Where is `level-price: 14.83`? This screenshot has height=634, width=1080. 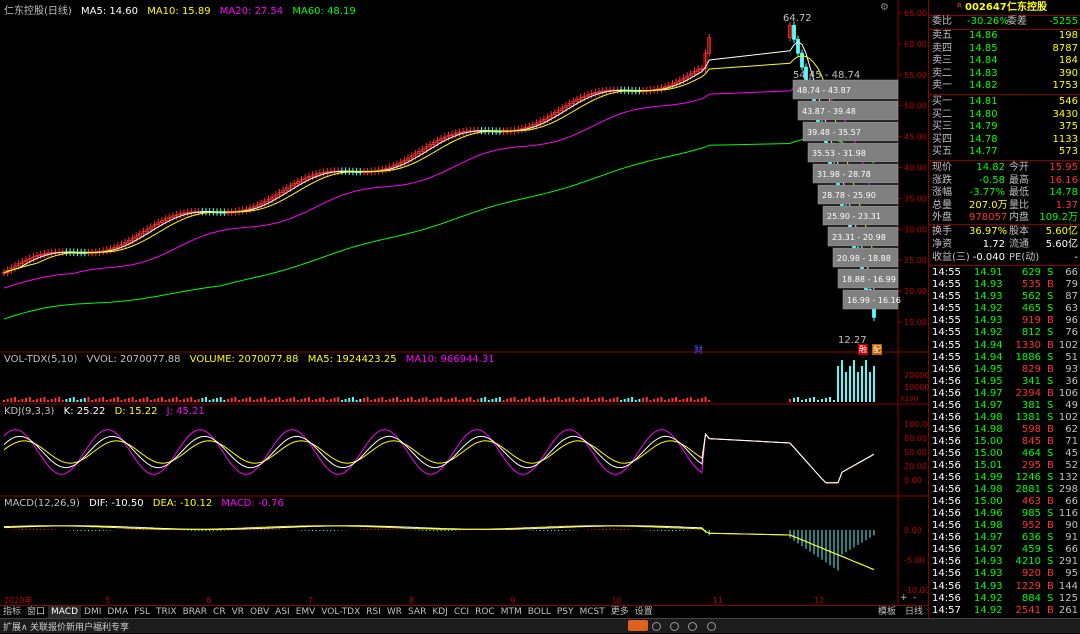
level-price: 14.83 is located at coordinates (983, 73).